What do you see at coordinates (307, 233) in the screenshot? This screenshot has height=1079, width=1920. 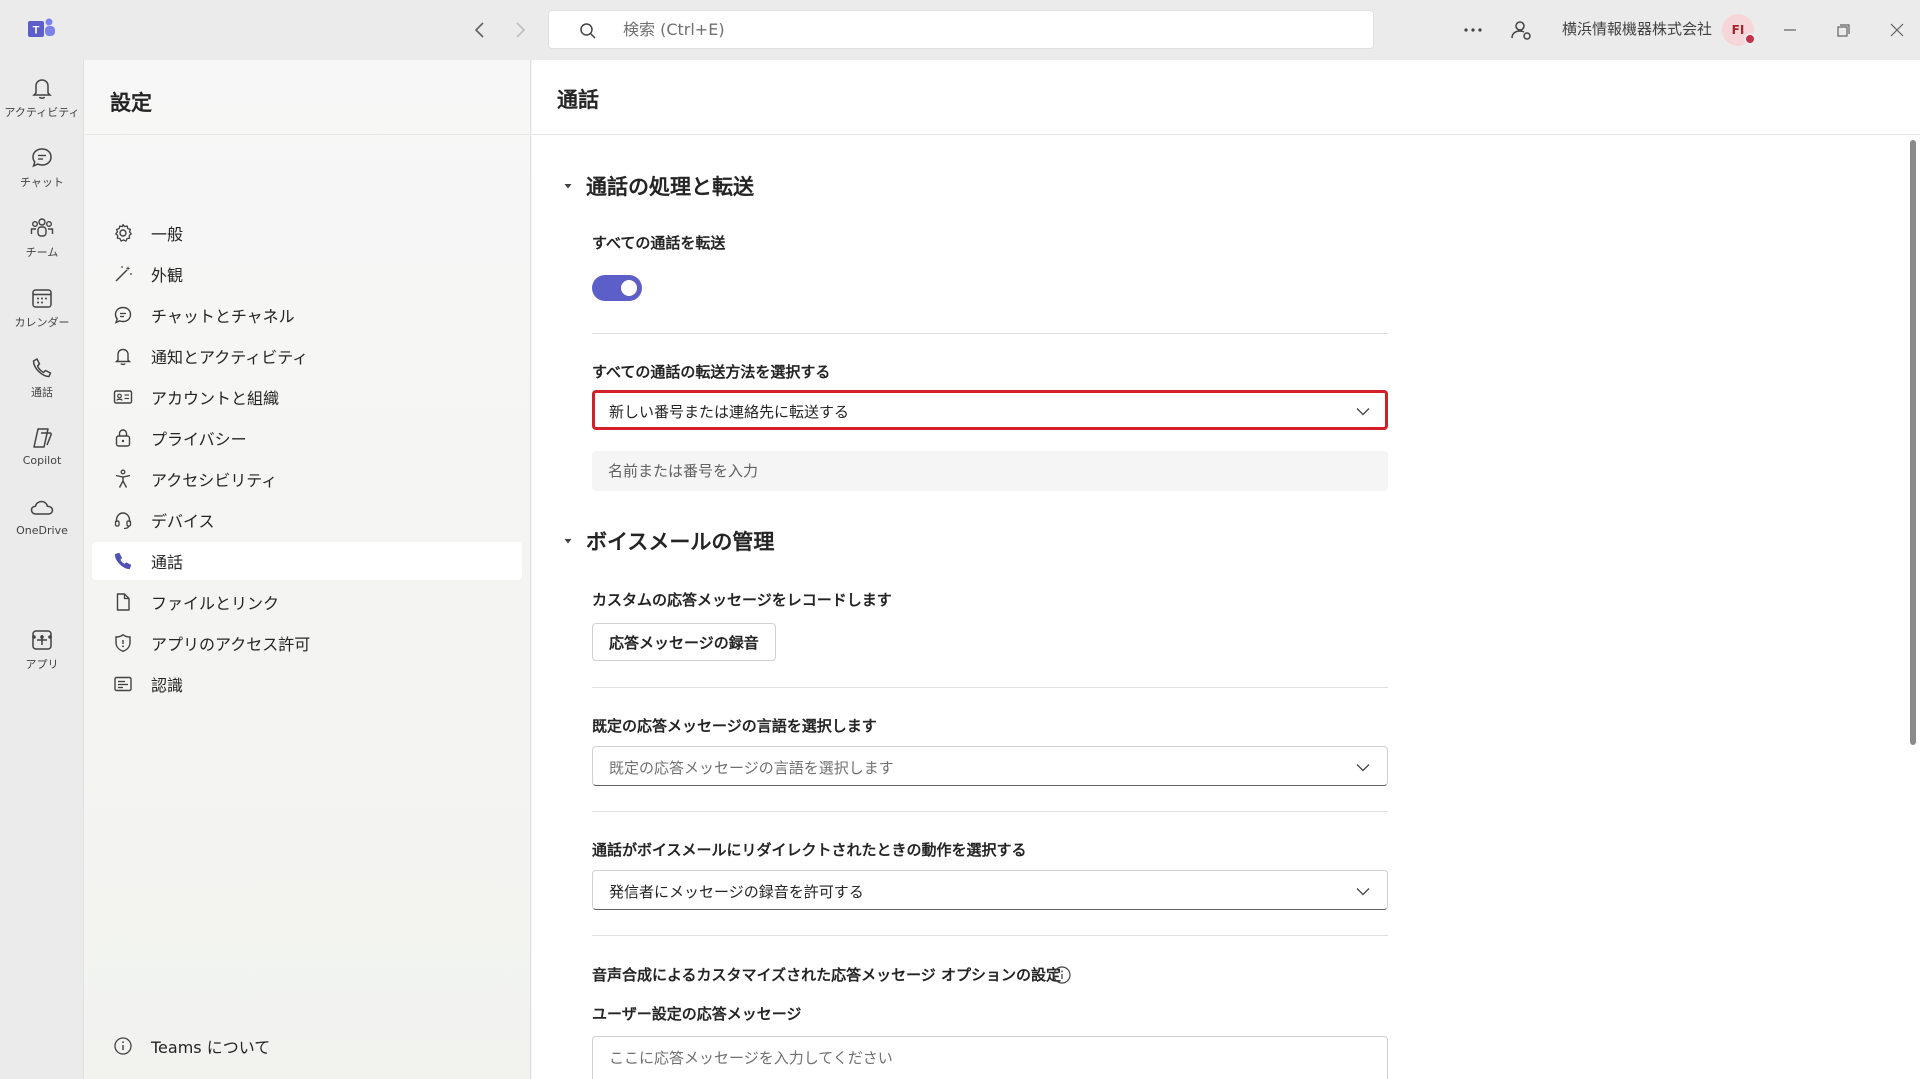 I see `settings-item-general: 一般` at bounding box center [307, 233].